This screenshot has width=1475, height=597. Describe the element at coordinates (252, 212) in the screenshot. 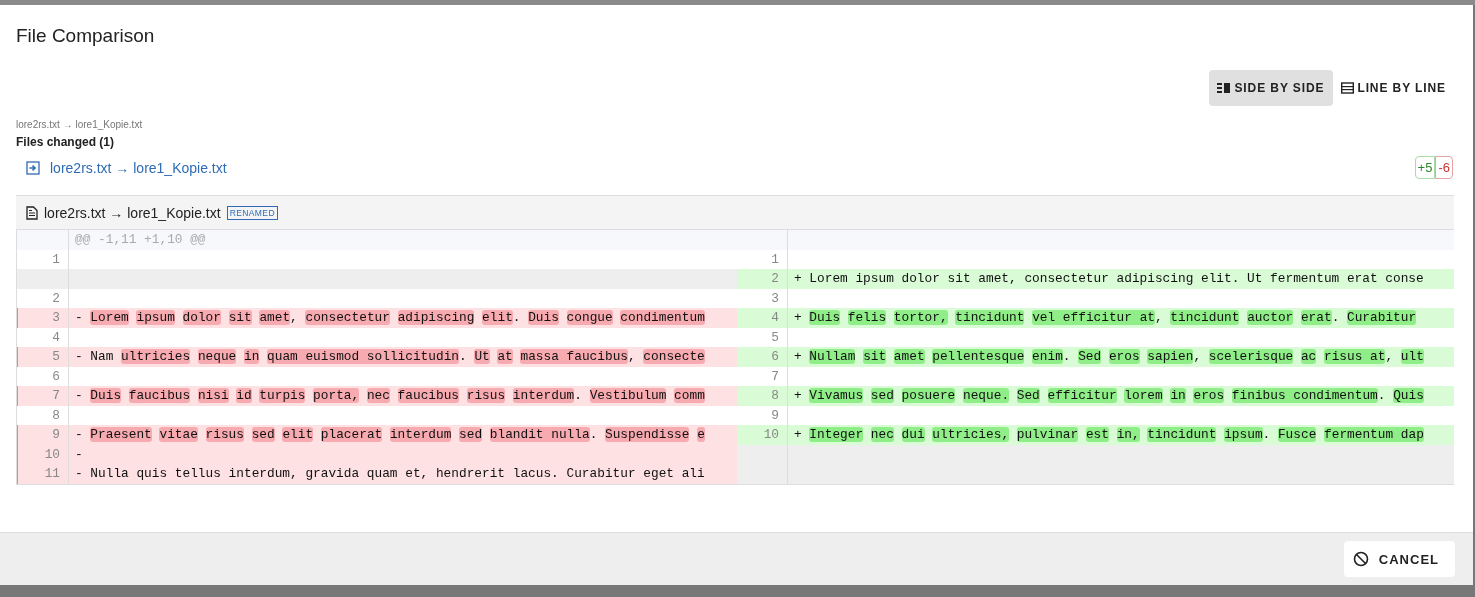

I see `renamed-badge: RENAMED` at that location.